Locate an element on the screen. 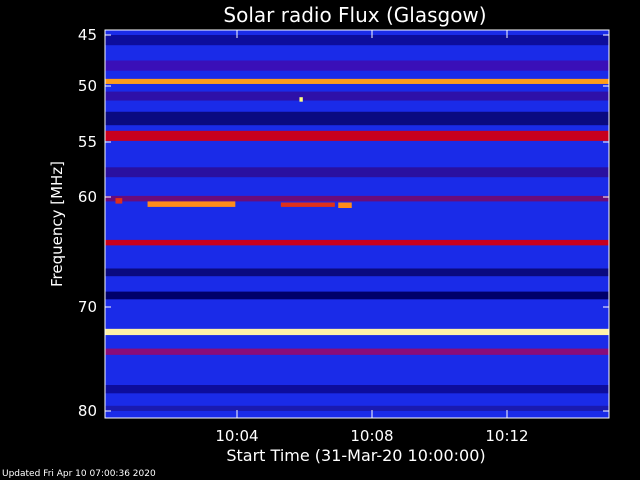 The width and height of the screenshot is (640, 480). y-tick-label: 70 is located at coordinates (87, 307).